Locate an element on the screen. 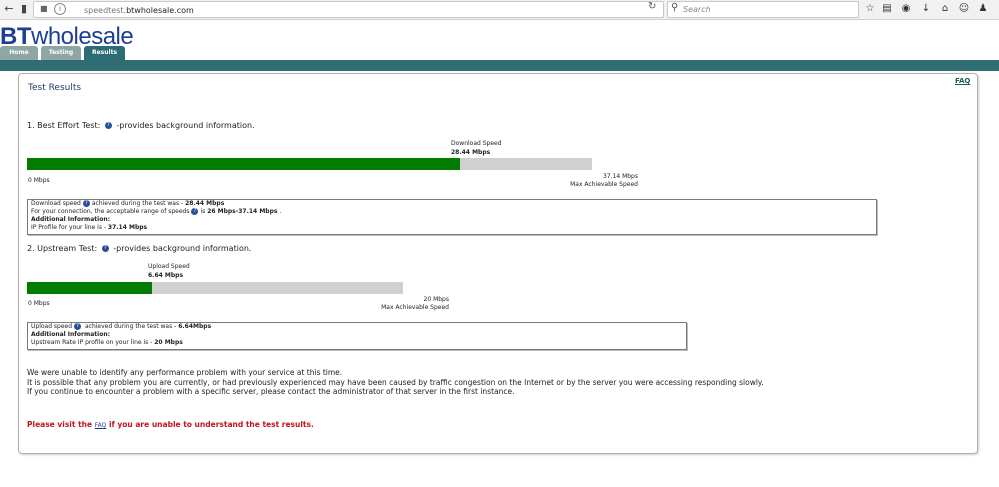 The height and width of the screenshot is (487, 999). search-placeholder: Search is located at coordinates (697, 9).